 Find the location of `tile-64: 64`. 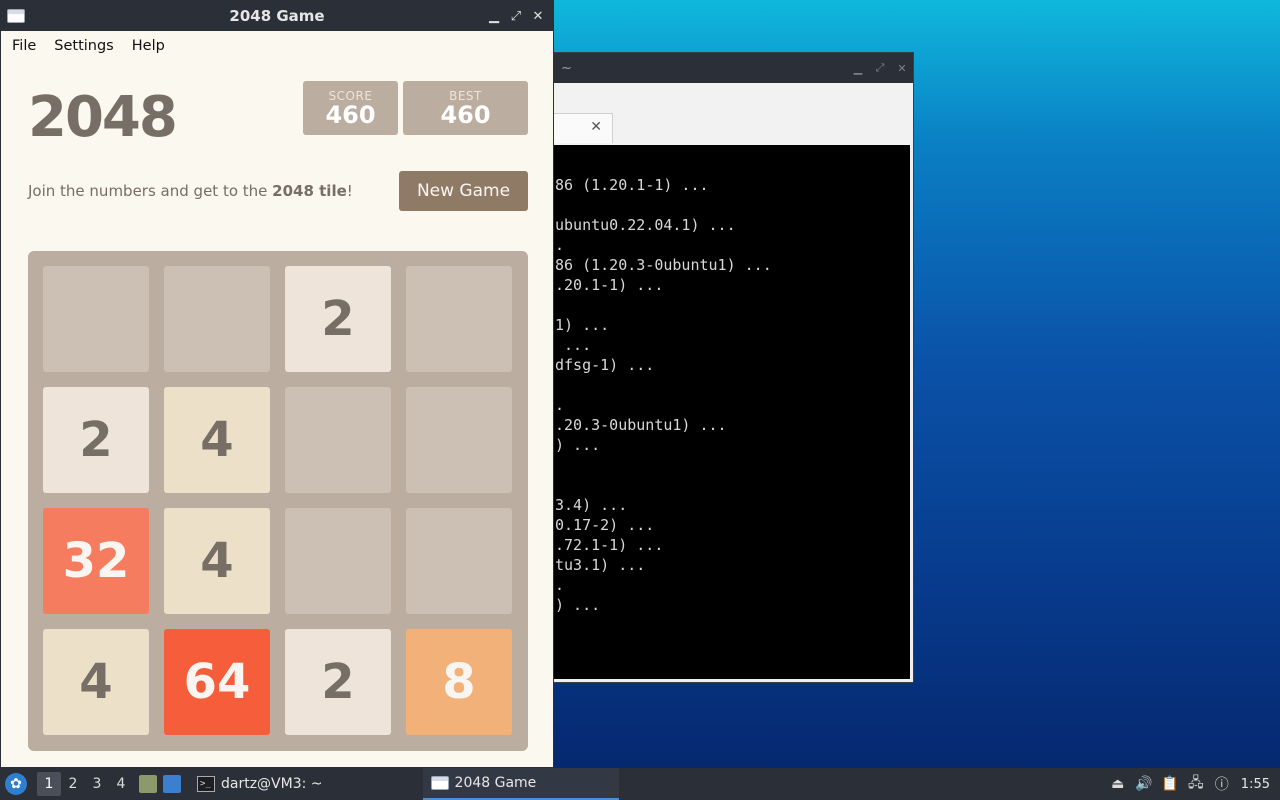

tile-64: 64 is located at coordinates (217, 682).